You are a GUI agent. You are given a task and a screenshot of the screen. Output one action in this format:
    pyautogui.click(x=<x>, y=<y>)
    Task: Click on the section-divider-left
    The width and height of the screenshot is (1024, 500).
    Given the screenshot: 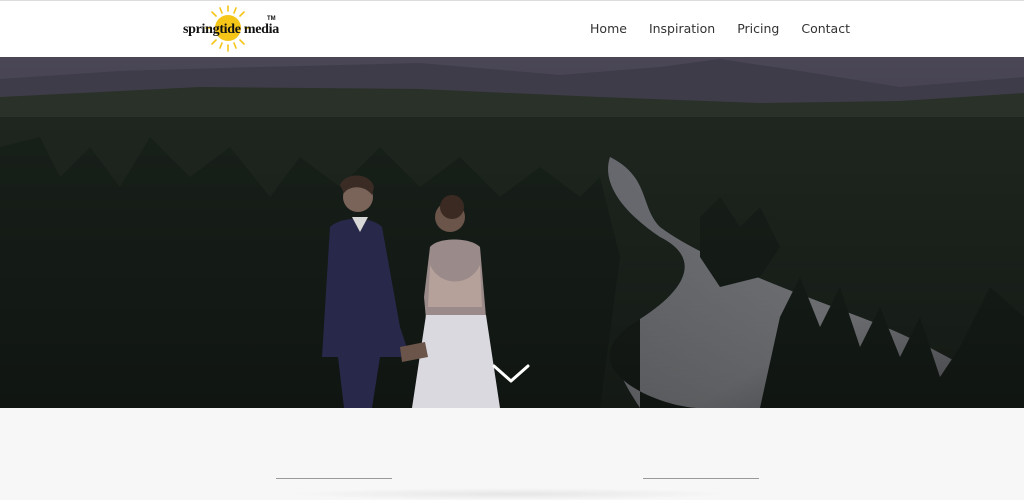 What is the action you would take?
    pyautogui.click(x=334, y=478)
    